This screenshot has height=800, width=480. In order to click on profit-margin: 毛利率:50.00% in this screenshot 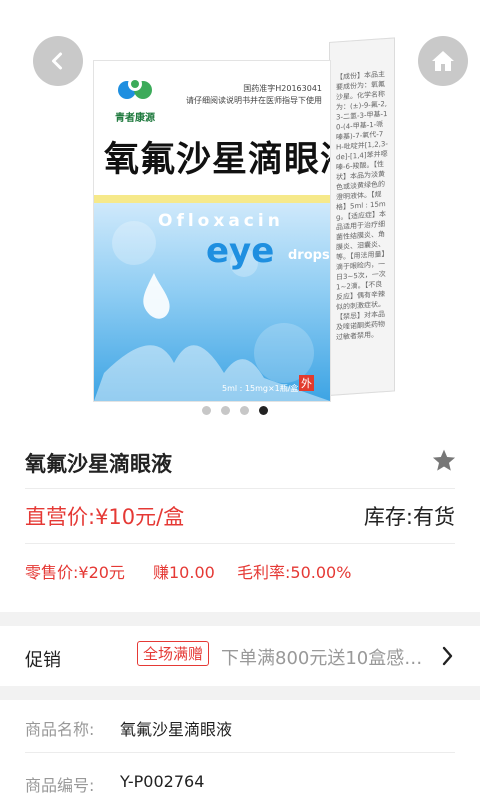, I will do `click(294, 572)`.